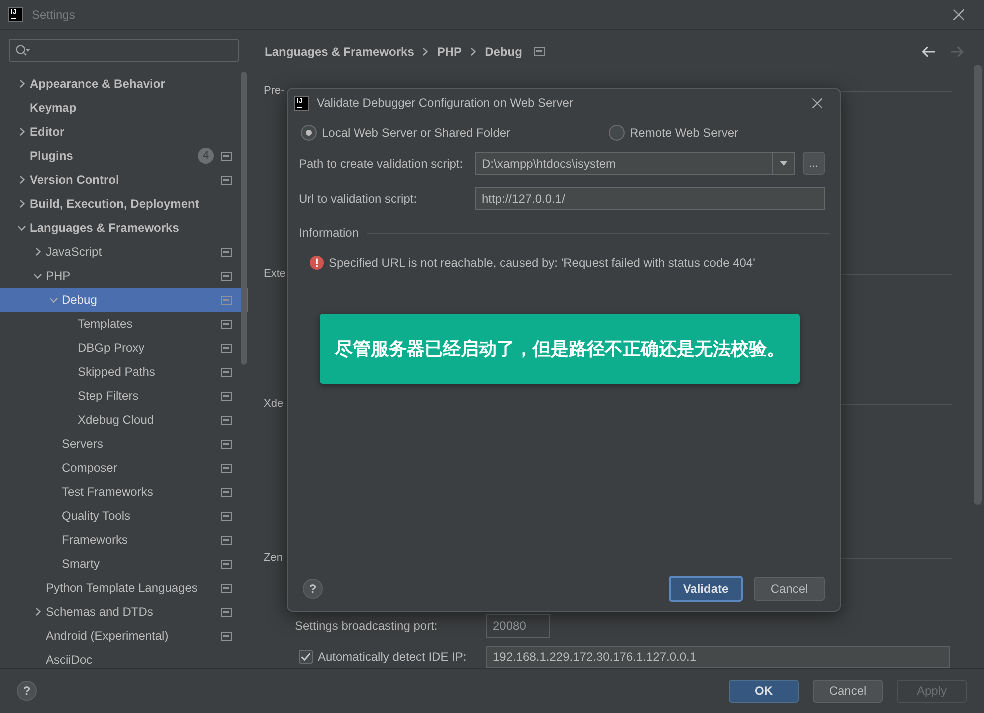 This screenshot has height=713, width=984. I want to click on text-field: 192.168.1.229.172.30.176.1.127.0.0.1, so click(718, 657).